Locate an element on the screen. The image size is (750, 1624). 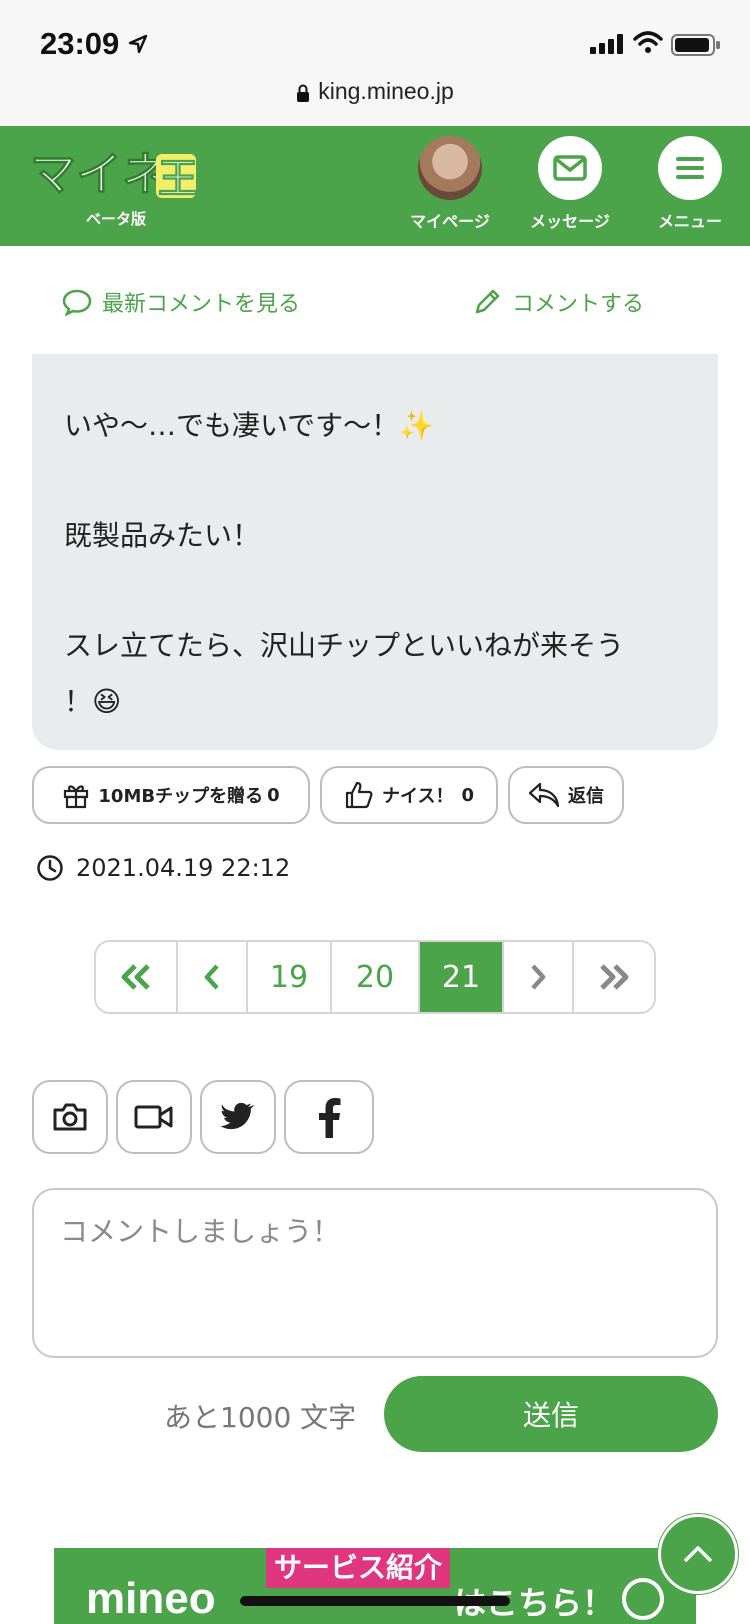
photo-upload-button is located at coordinates (70, 1117).